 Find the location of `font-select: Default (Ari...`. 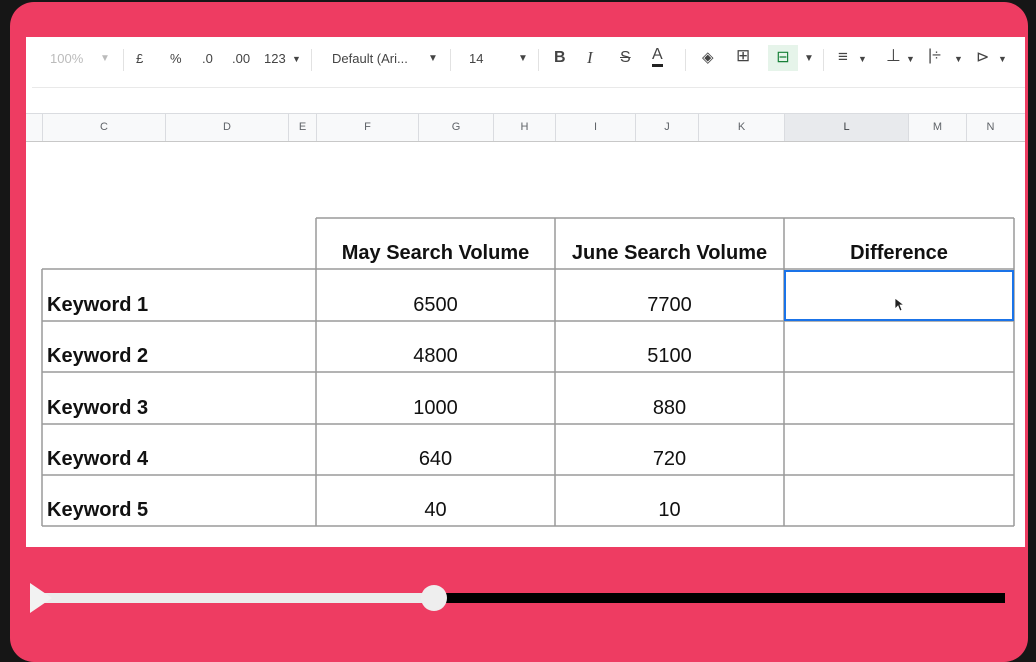

font-select: Default (Ari... is located at coordinates (370, 58).